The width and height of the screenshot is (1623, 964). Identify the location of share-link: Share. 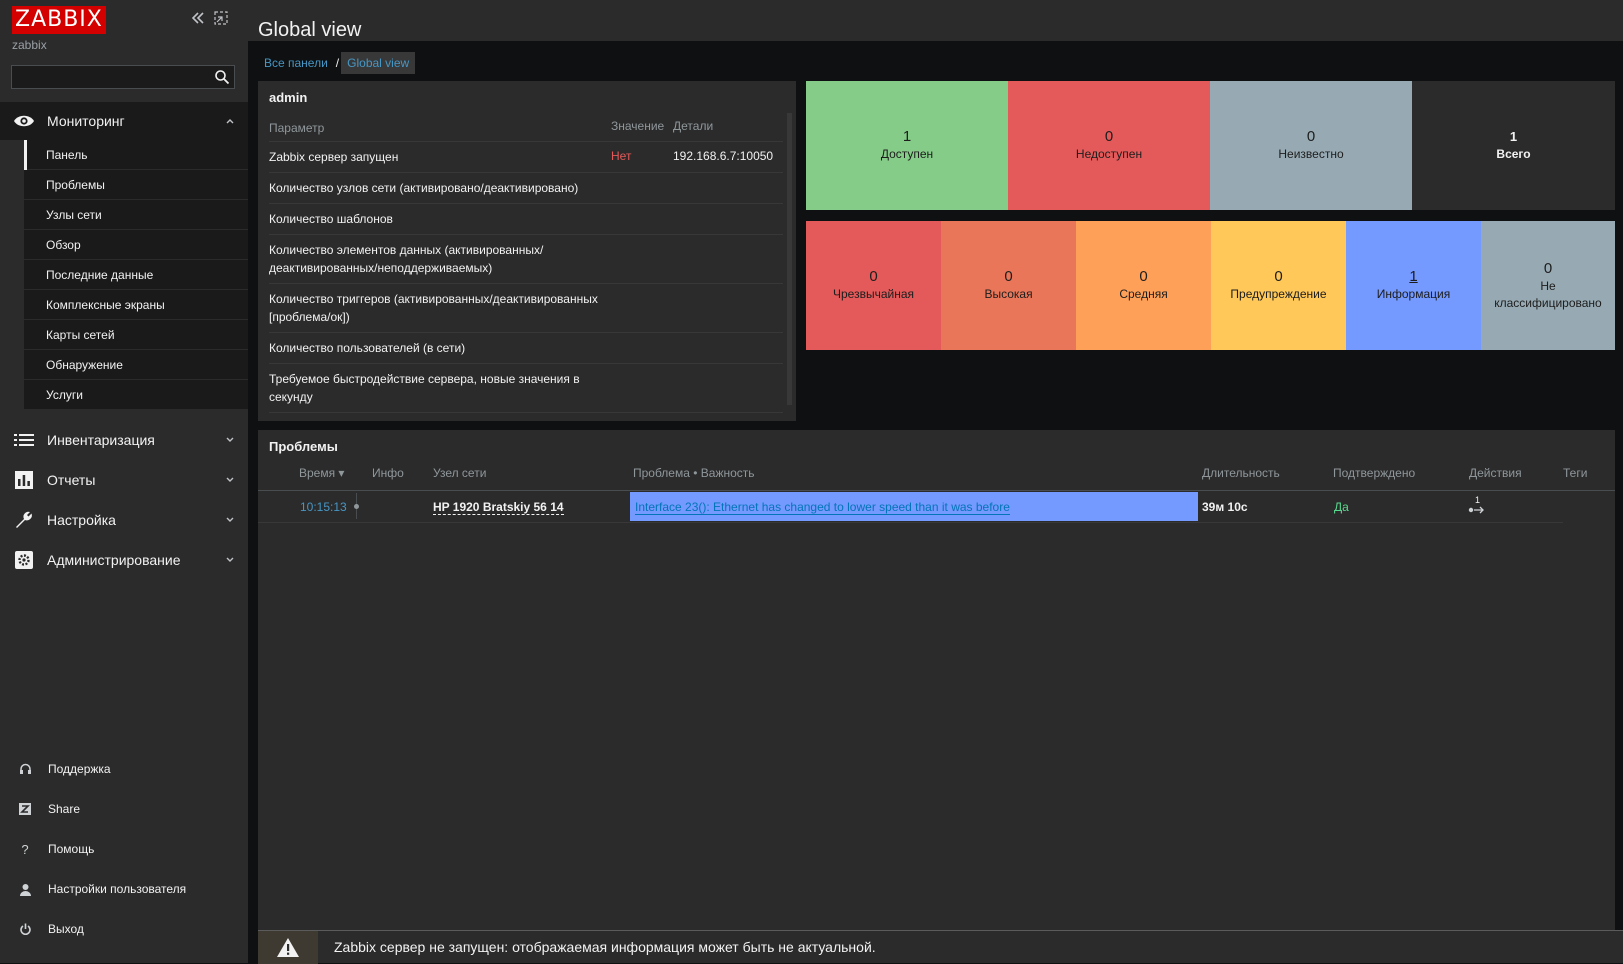
(124, 809).